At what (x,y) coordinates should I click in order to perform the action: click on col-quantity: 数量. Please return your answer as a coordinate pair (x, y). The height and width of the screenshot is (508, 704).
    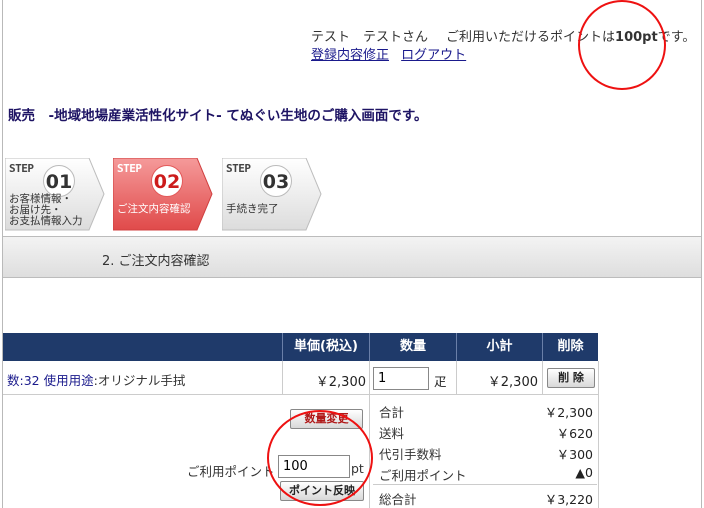
    Looking at the image, I should click on (412, 347).